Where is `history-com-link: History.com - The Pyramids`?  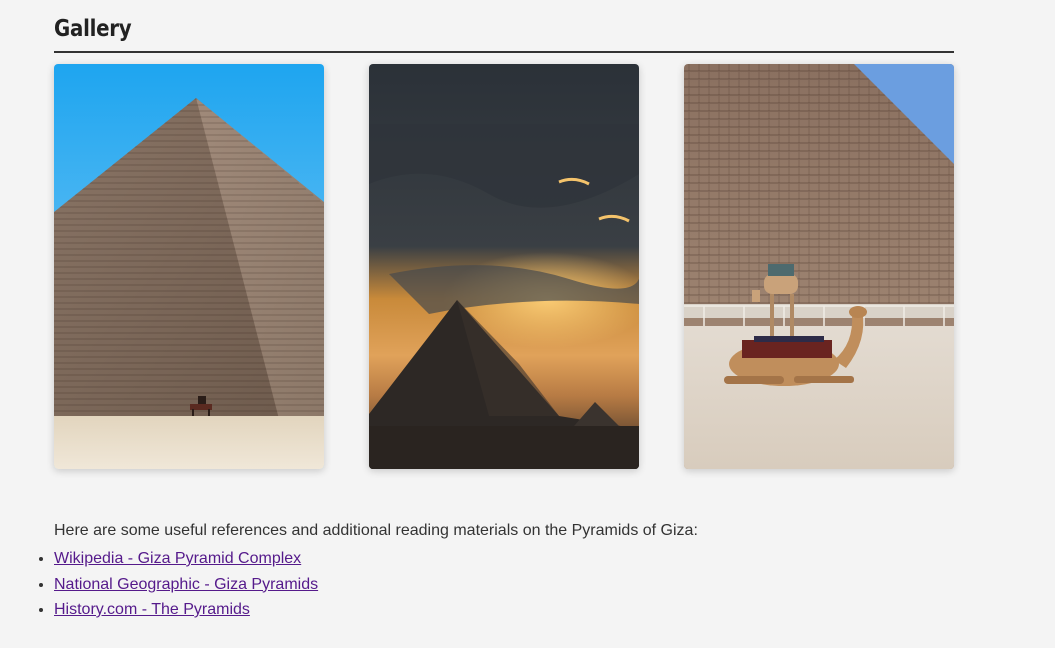
history-com-link: History.com - The Pyramids is located at coordinates (152, 609).